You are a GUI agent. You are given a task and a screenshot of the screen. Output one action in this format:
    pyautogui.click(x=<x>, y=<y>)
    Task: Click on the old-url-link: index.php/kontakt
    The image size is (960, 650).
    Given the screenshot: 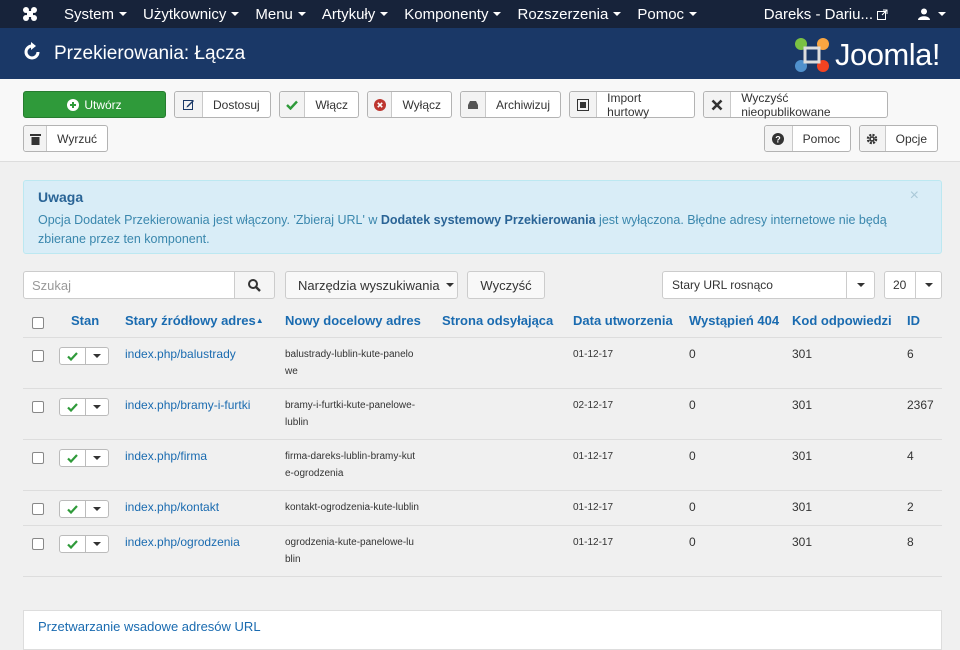 What is the action you would take?
    pyautogui.click(x=172, y=507)
    